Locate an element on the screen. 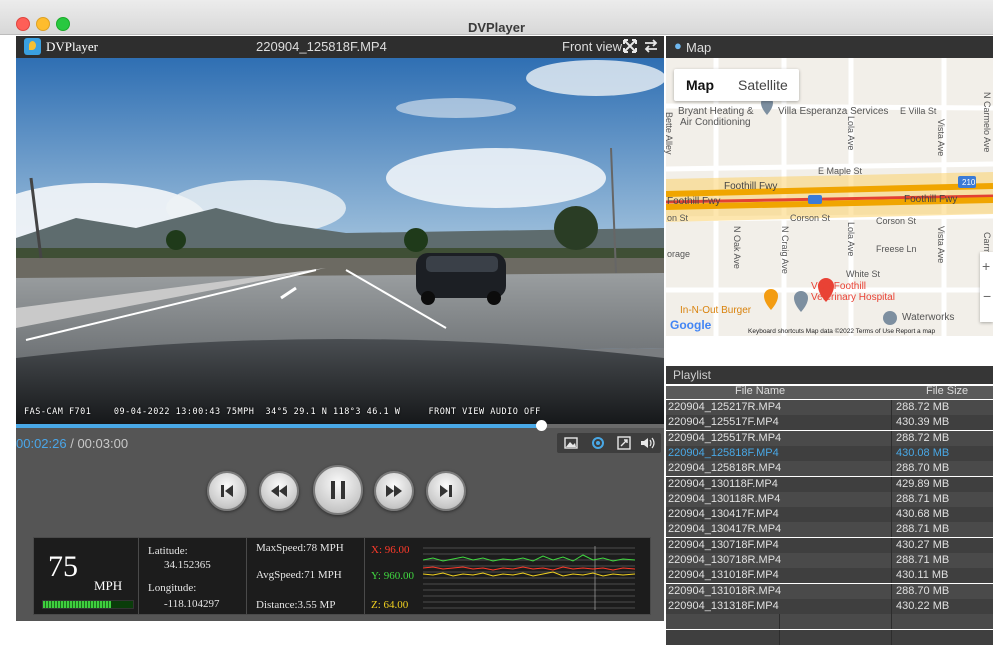 This screenshot has width=993, height=645. map-label: Lola Ave is located at coordinates (851, 239).